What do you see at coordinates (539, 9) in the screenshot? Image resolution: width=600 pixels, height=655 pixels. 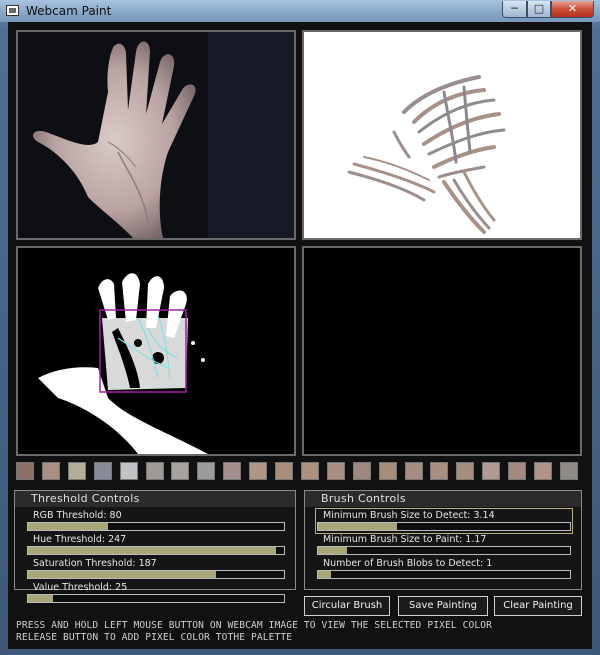 I see `maximize-button: □` at bounding box center [539, 9].